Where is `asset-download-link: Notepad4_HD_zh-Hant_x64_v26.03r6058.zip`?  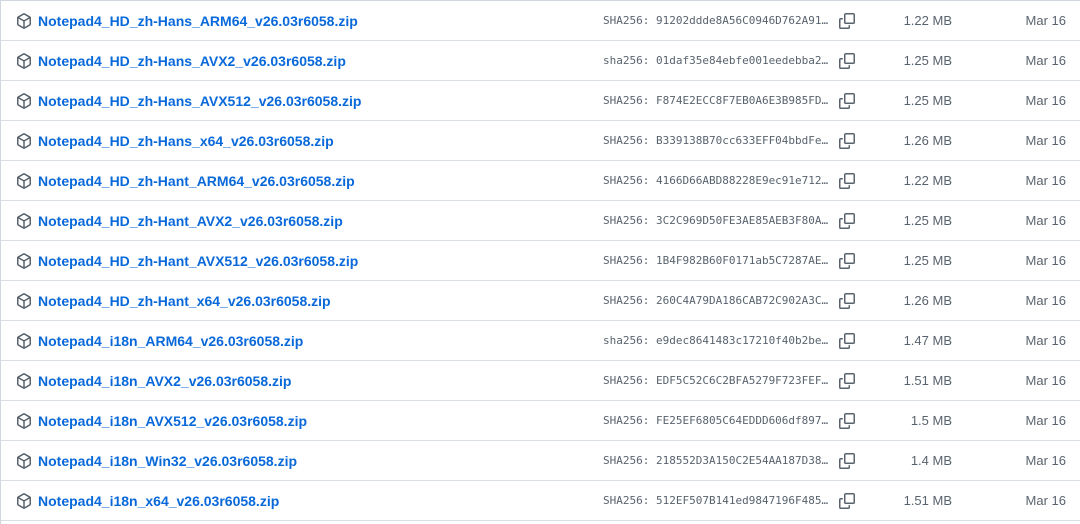
asset-download-link: Notepad4_HD_zh-Hant_x64_v26.03r6058.zip is located at coordinates (184, 301).